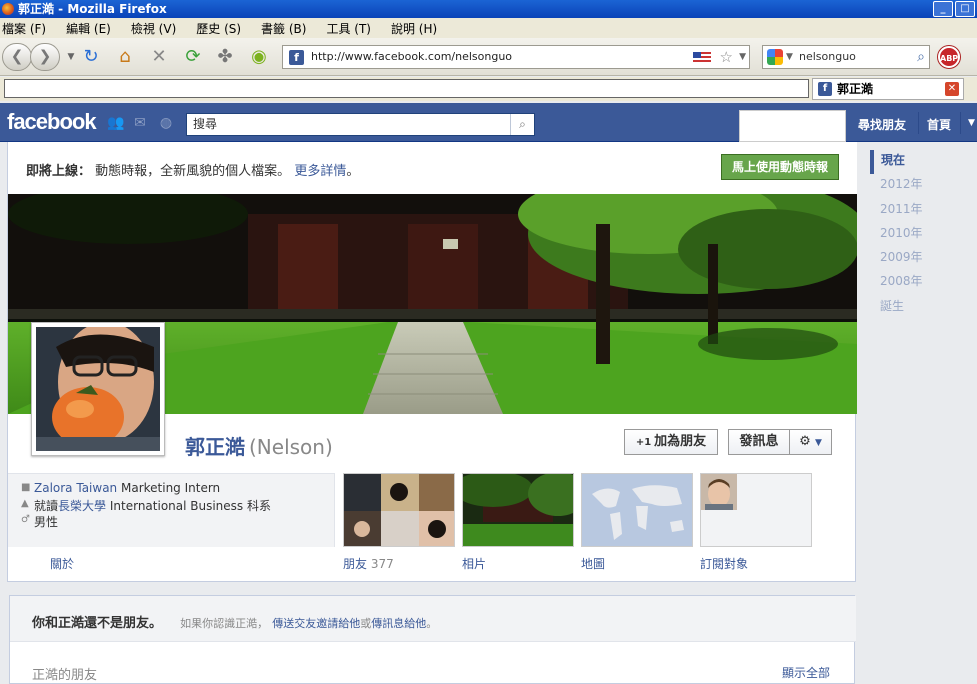 This screenshot has width=977, height=684. I want to click on send-request-link: 傳送交友邀請給他, so click(316, 623).